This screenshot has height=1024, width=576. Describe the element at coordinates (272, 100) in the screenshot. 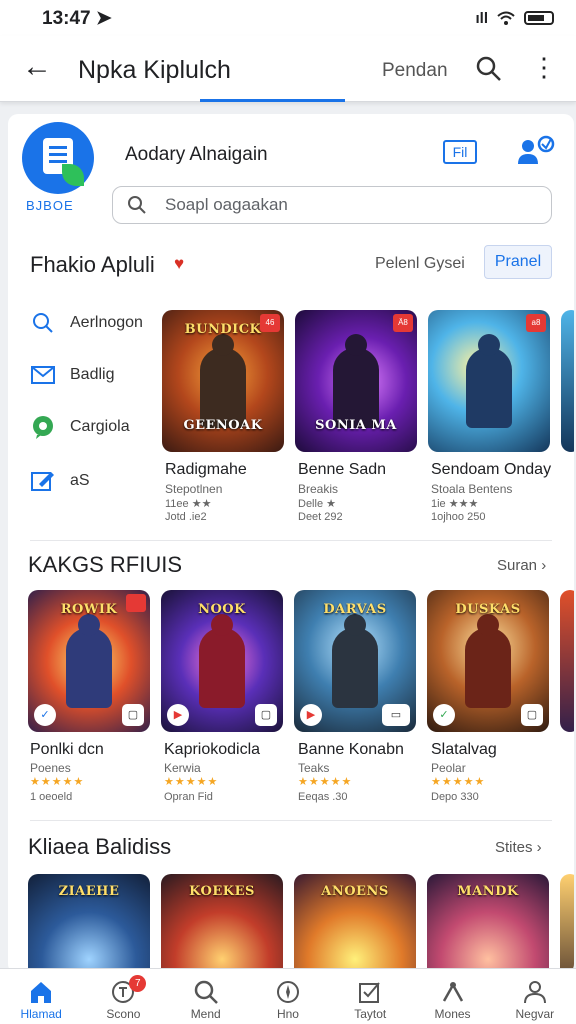

I see `tab-indicator` at that location.